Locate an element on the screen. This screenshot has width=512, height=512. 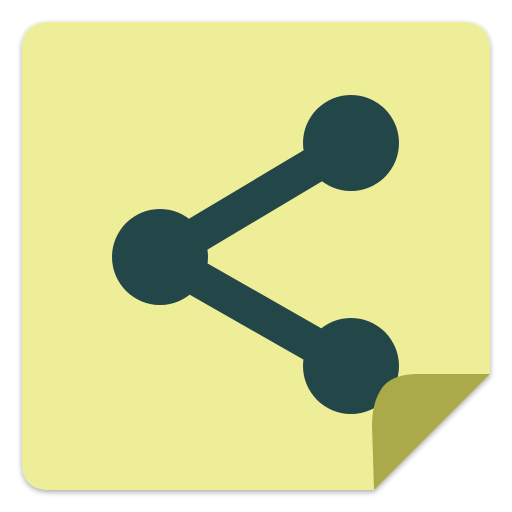
share-node-left is located at coordinates (160, 257).